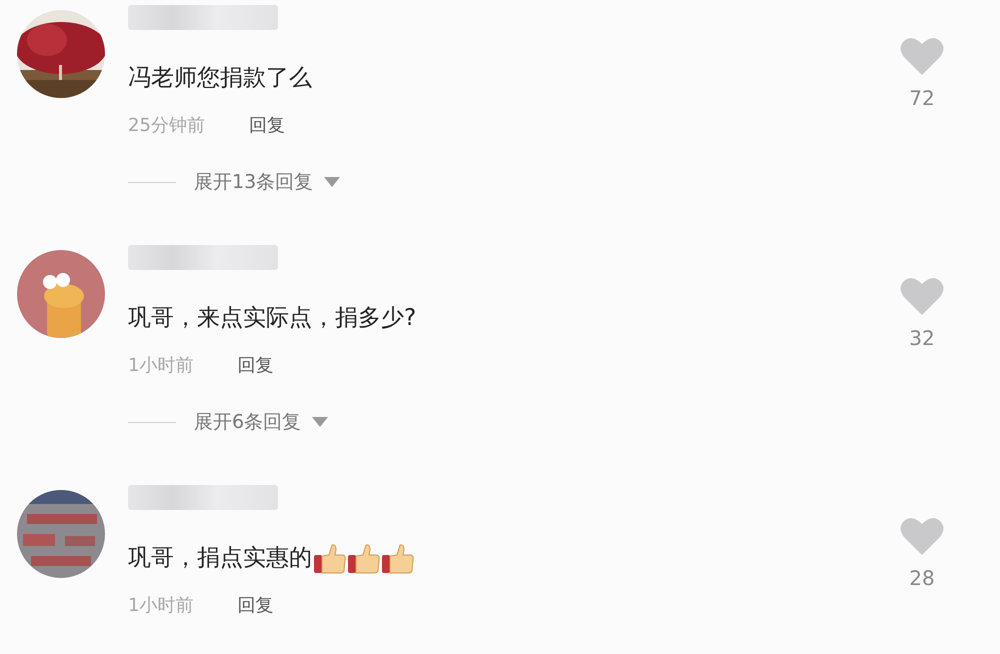  I want to click on timestamp: 25分钟前, so click(166, 126).